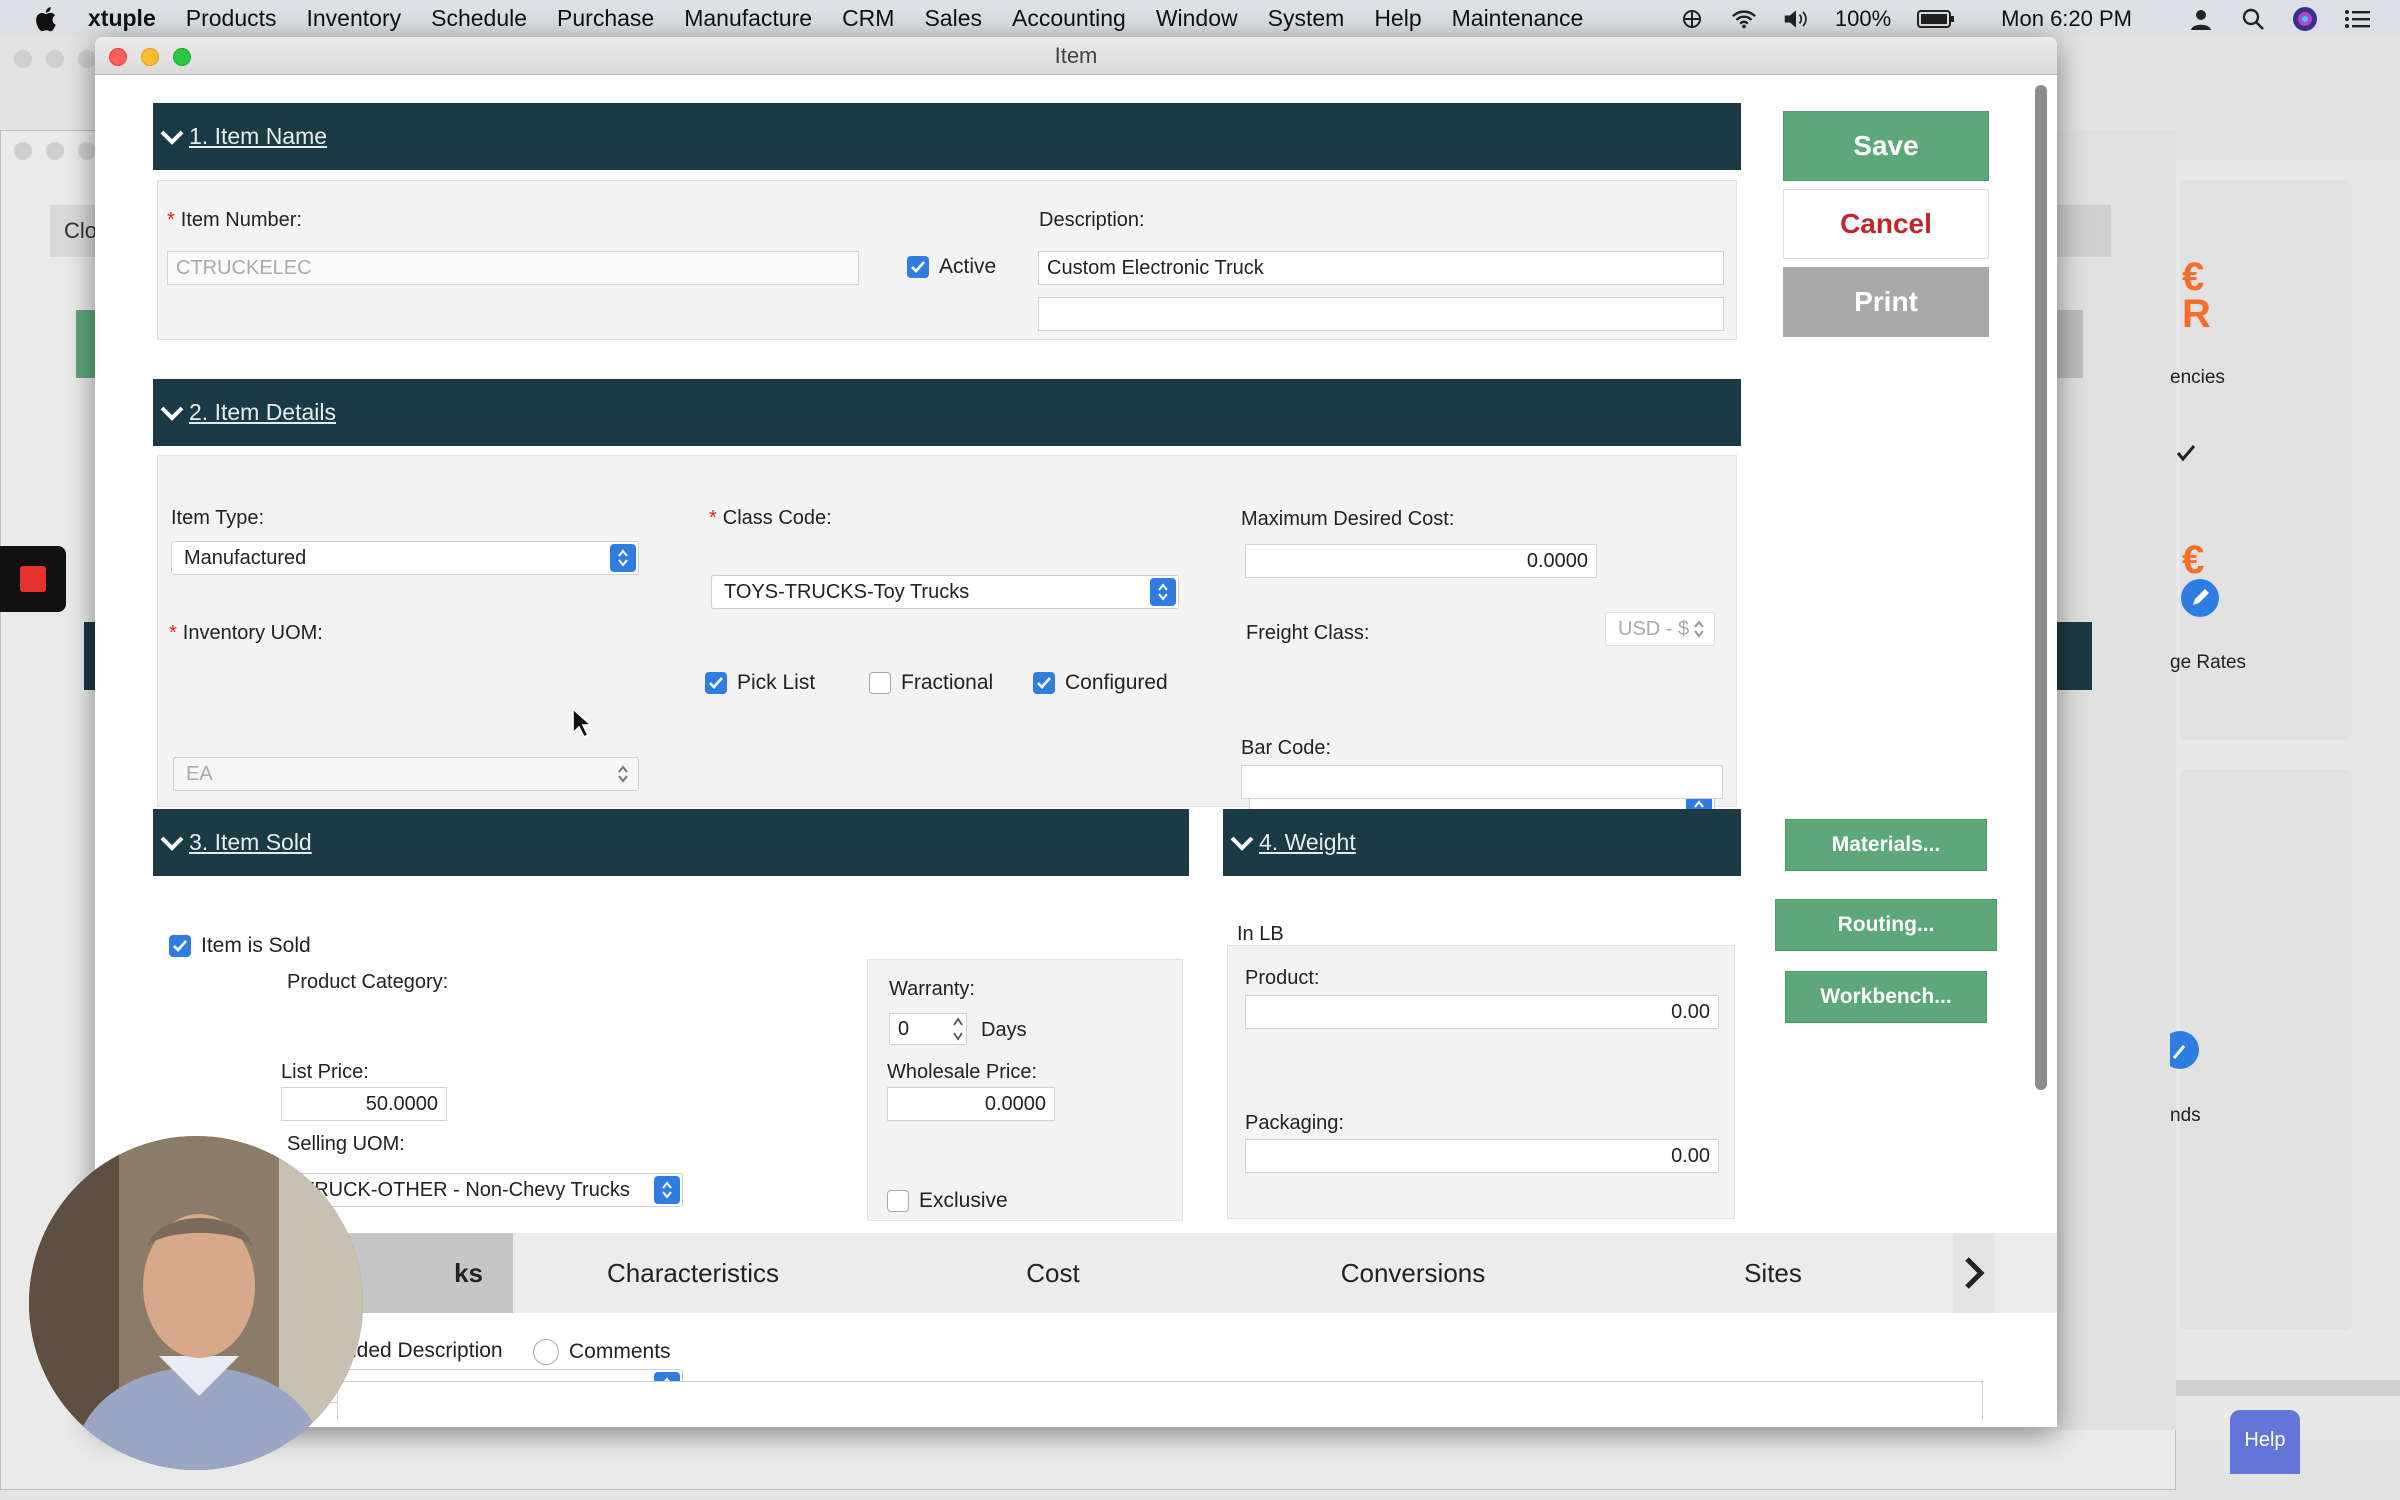 The image size is (2400, 1500). Describe the element at coordinates (486, 1190) in the screenshot. I see `product-category-select: TRUCK-OTHER - Non-Chevy Trucks` at that location.